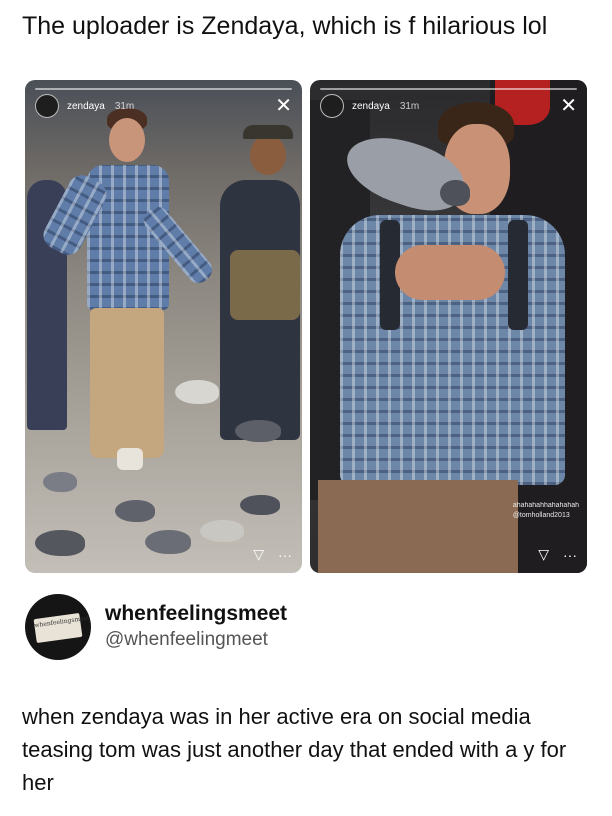 Image resolution: width=612 pixels, height=816 pixels. I want to click on story-watermark: ahahahahhahahahah @tomholland2013, so click(546, 511).